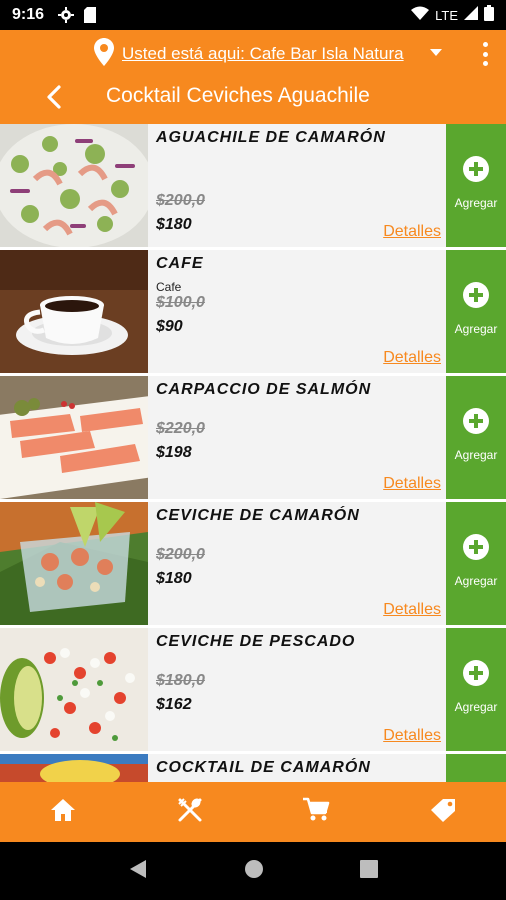 The image size is (506, 900). I want to click on nav-offers, so click(443, 812).